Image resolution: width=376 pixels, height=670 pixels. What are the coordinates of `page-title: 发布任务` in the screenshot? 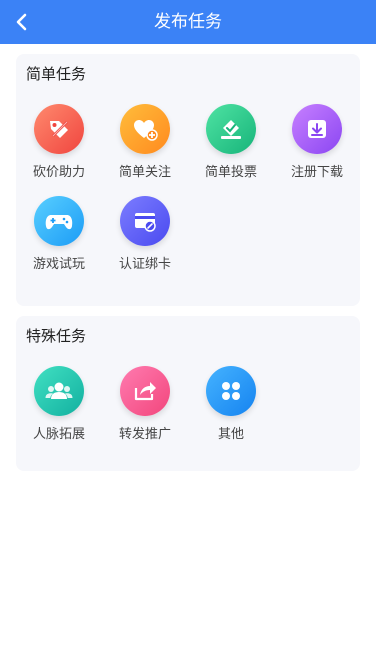 It's located at (188, 22).